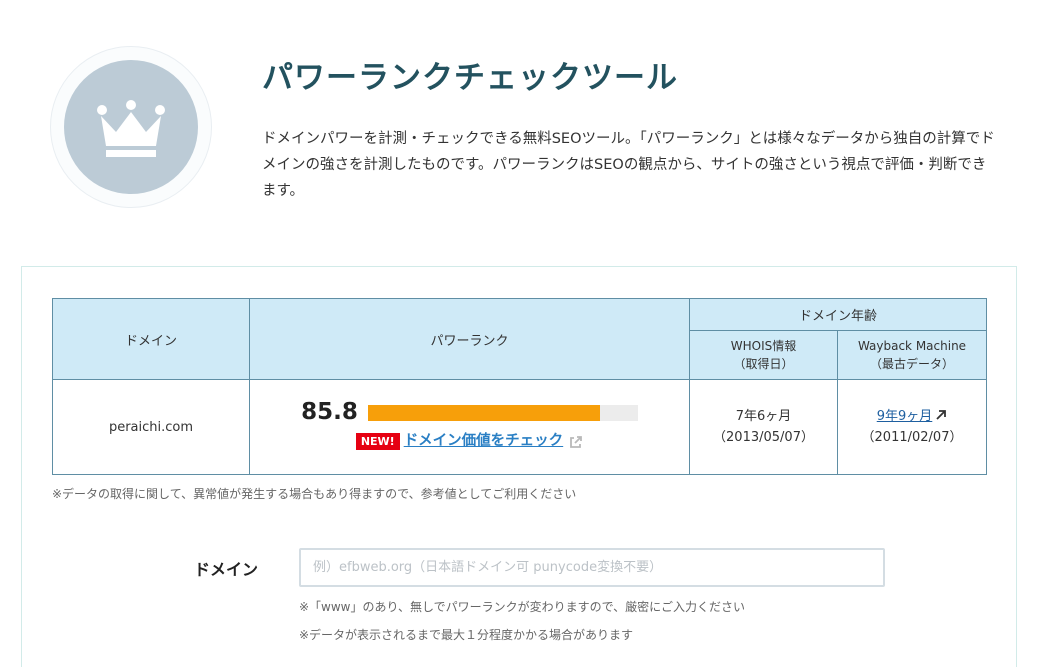  I want to click on header-domain: ドメイン, so click(151, 339).